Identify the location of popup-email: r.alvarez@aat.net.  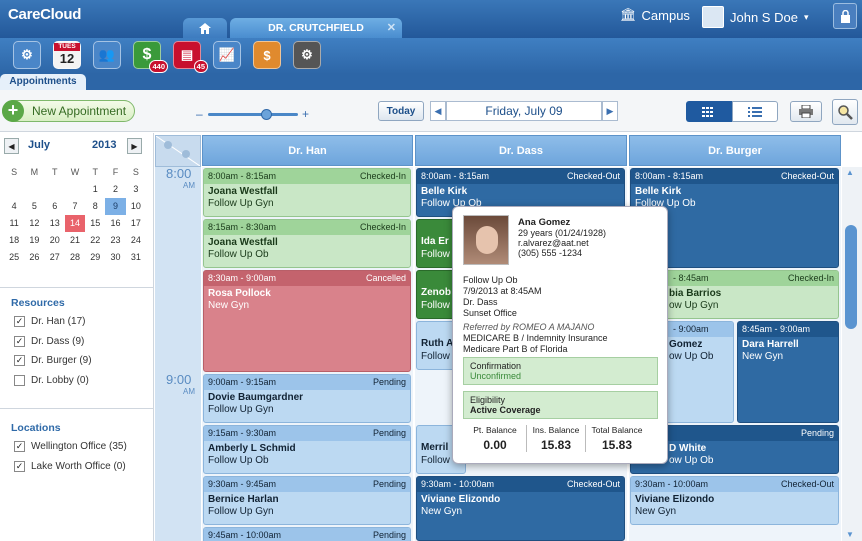
(553, 243).